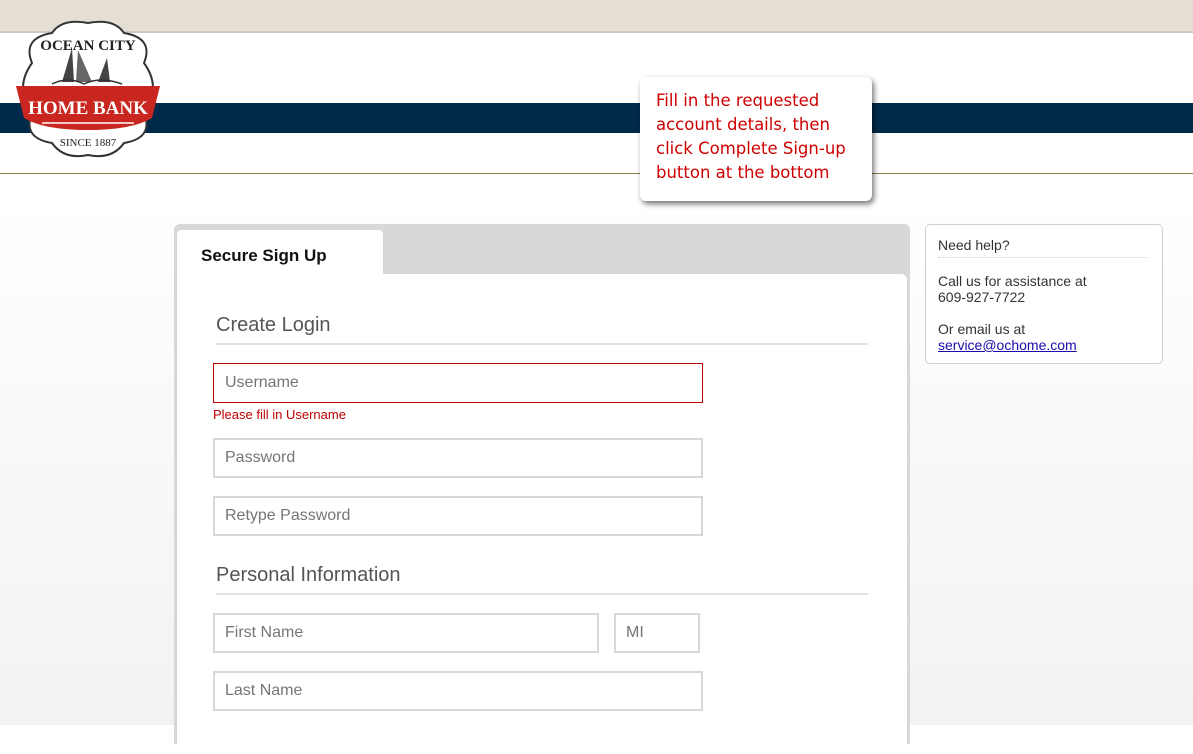 The width and height of the screenshot is (1193, 754). Describe the element at coordinates (743, 172) in the screenshot. I see `tooltip-line: button at the bottom` at that location.